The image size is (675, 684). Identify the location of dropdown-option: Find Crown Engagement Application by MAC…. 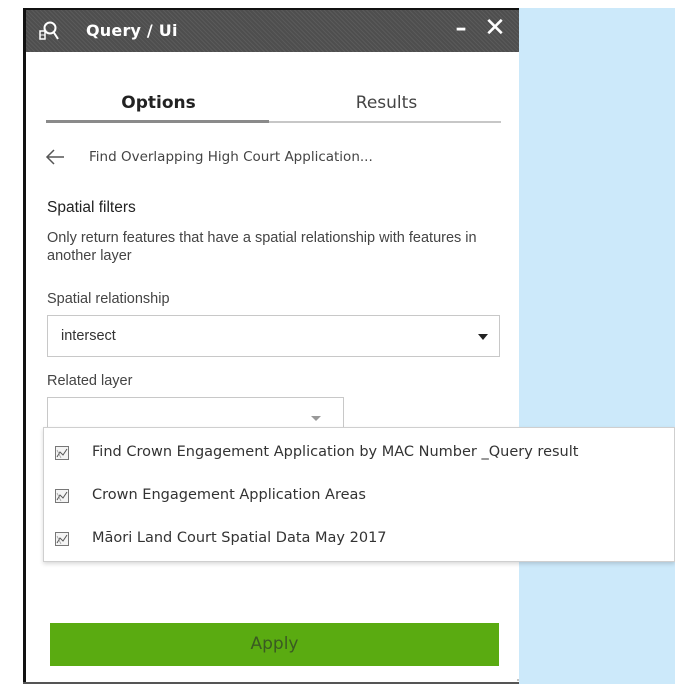
(359, 453).